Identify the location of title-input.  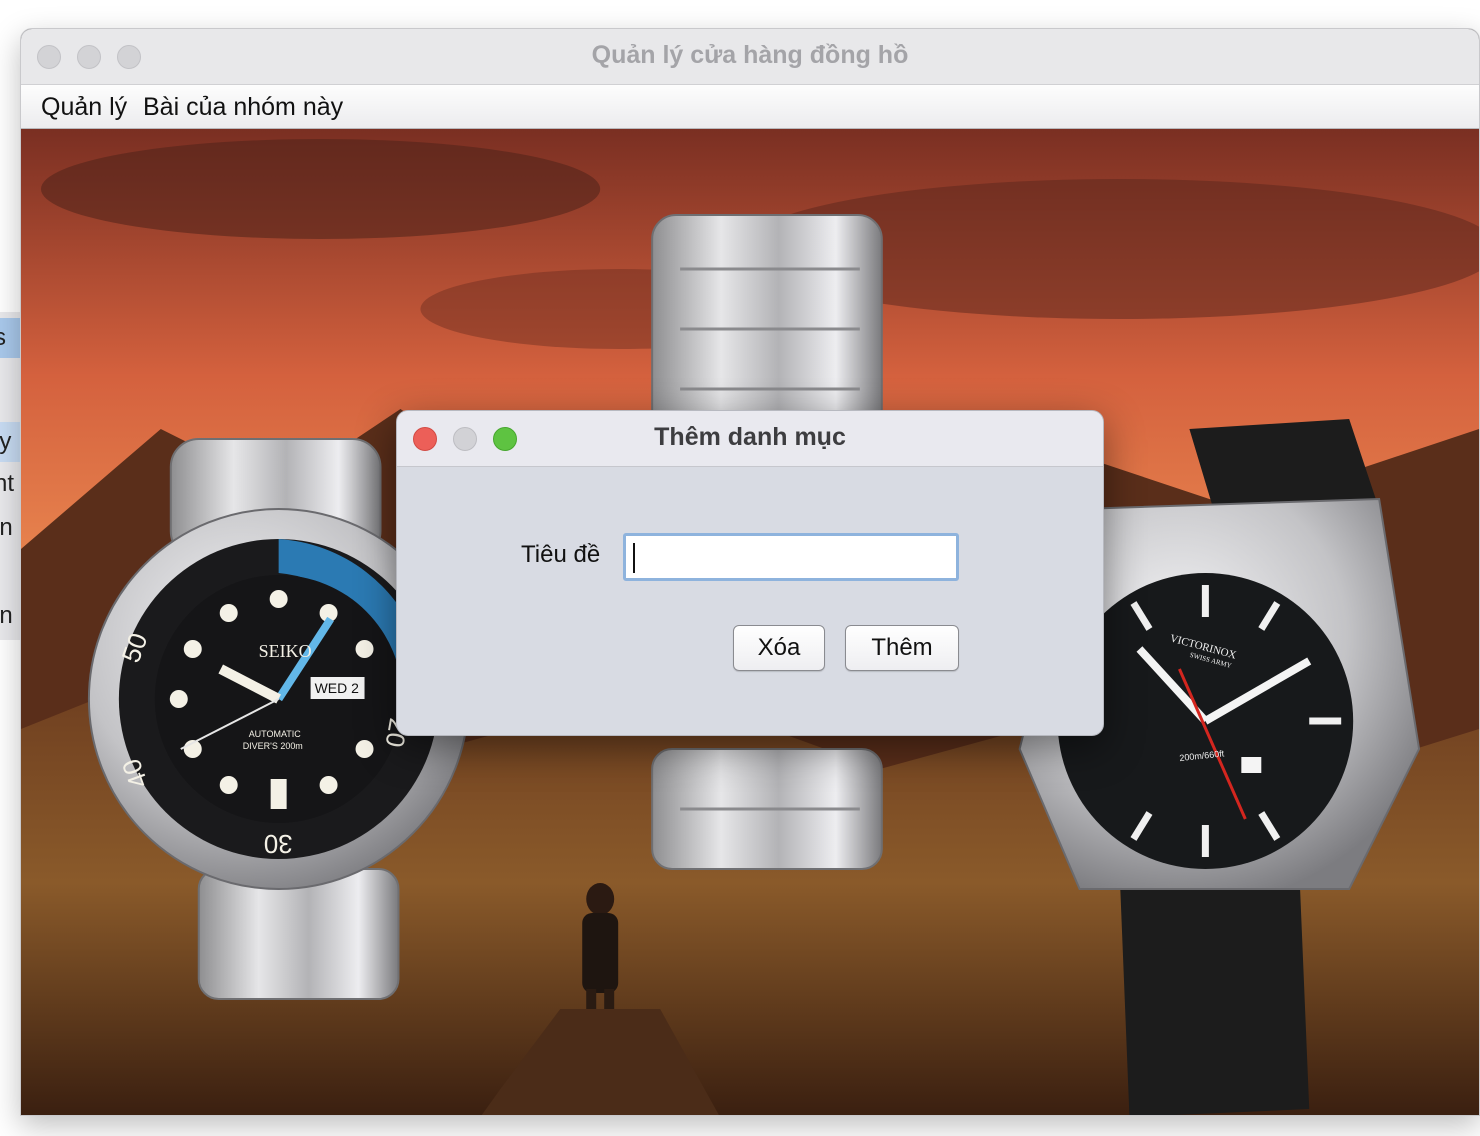
(791, 557).